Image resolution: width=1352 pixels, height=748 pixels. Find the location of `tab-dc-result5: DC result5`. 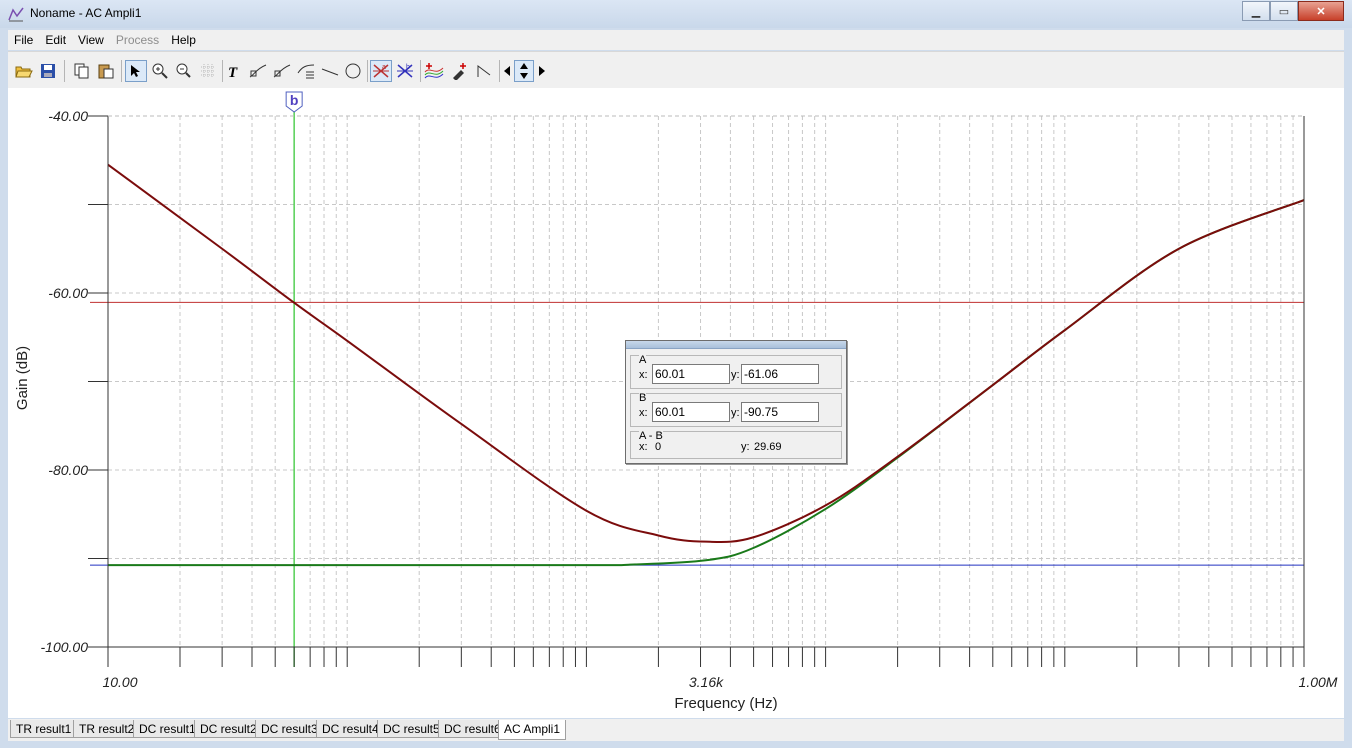

tab-dc-result5: DC result5 is located at coordinates (411, 729).